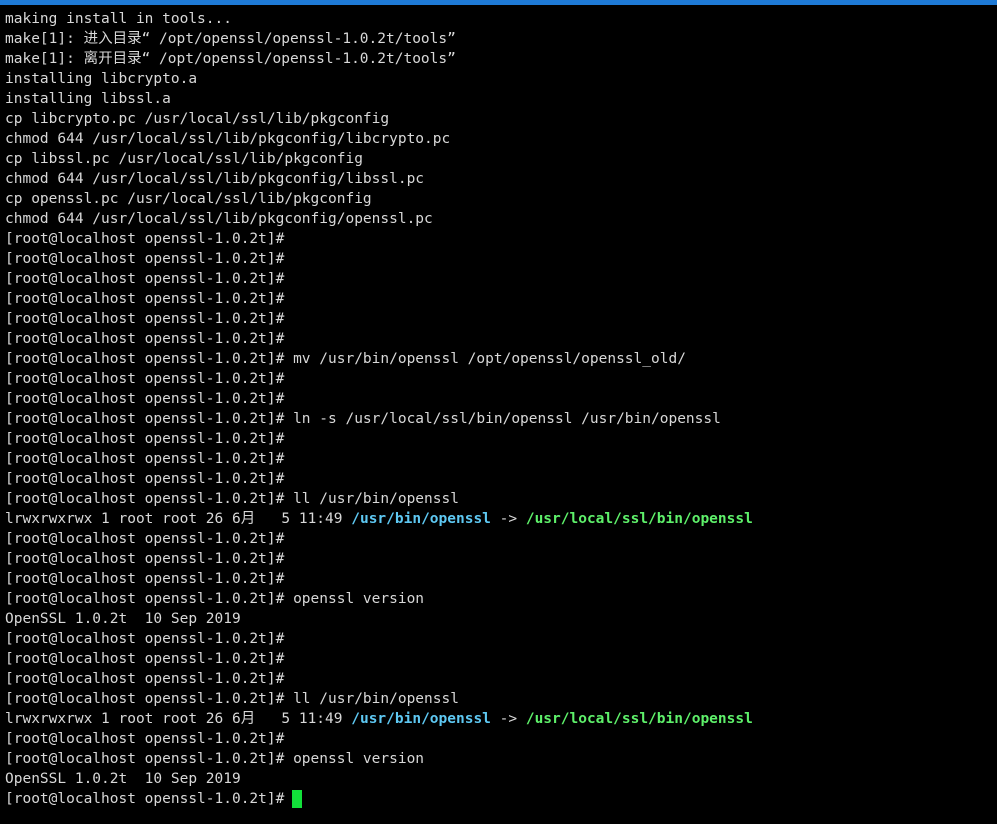 Image resolution: width=997 pixels, height=824 pixels. What do you see at coordinates (500, 79) in the screenshot?
I see `terminal-line: installing libcrypto.a` at bounding box center [500, 79].